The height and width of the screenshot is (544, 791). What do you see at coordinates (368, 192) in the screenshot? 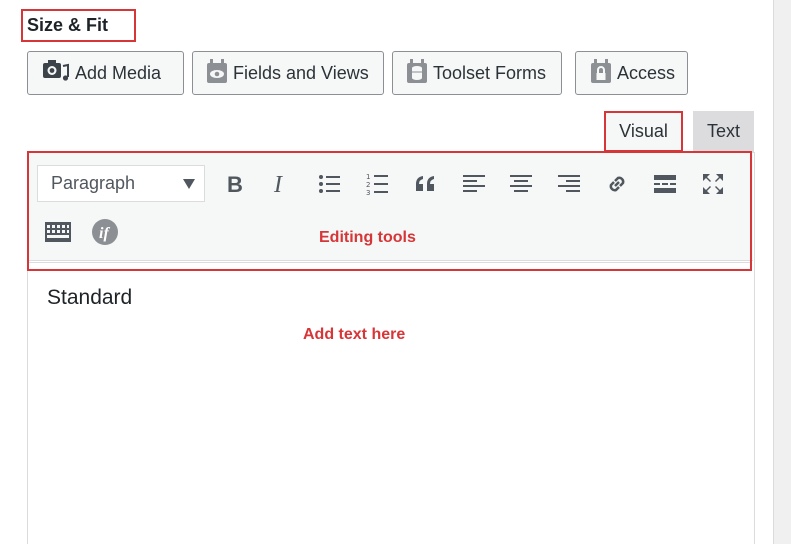
I see `svg-text: 3` at bounding box center [368, 192].